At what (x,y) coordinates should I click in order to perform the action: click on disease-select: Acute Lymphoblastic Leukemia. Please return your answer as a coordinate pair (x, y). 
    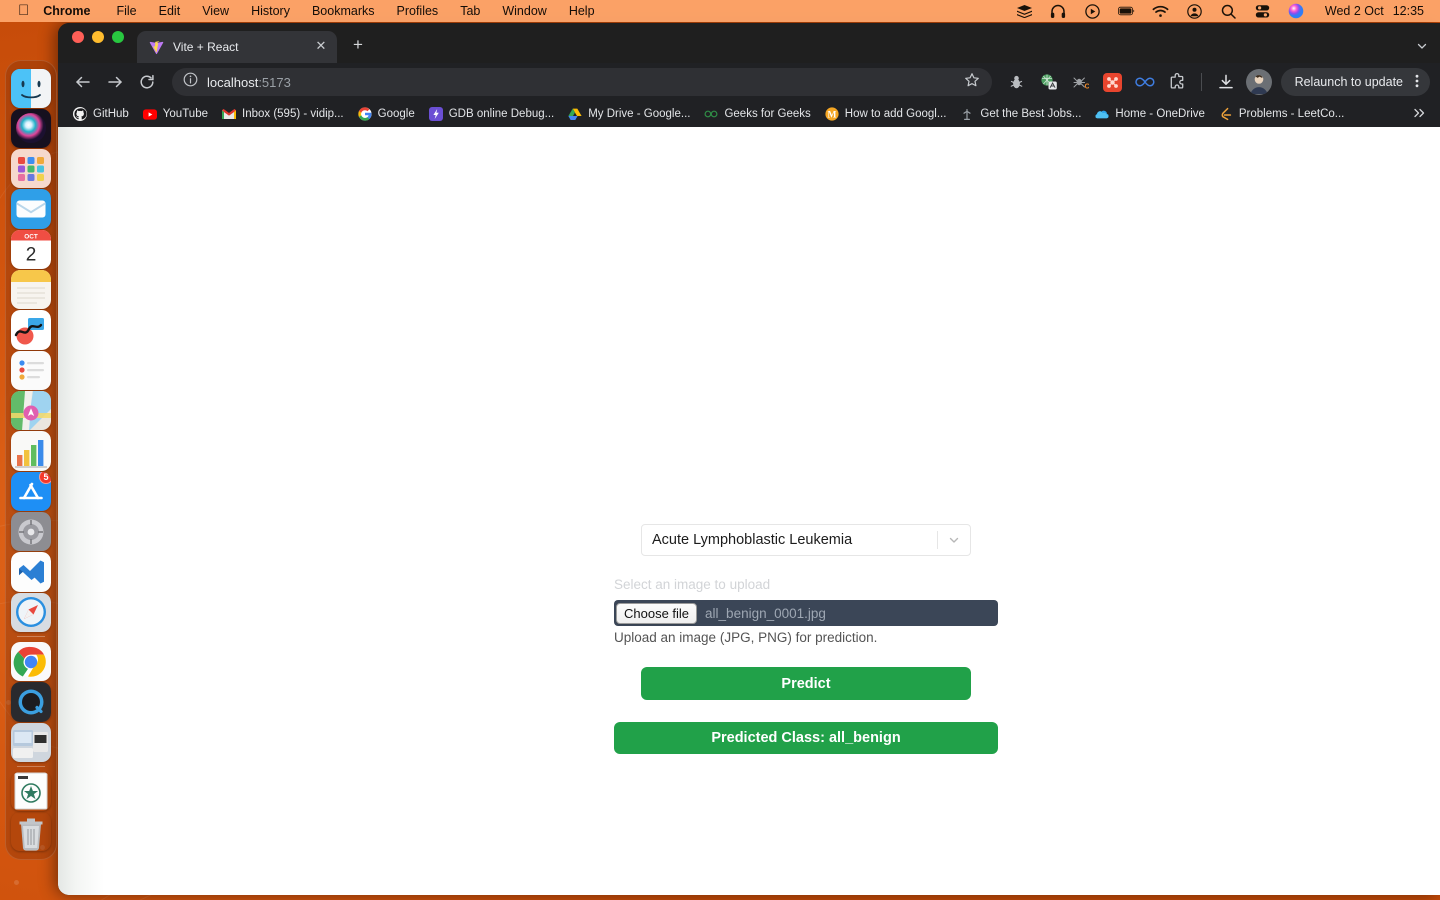
    Looking at the image, I should click on (806, 540).